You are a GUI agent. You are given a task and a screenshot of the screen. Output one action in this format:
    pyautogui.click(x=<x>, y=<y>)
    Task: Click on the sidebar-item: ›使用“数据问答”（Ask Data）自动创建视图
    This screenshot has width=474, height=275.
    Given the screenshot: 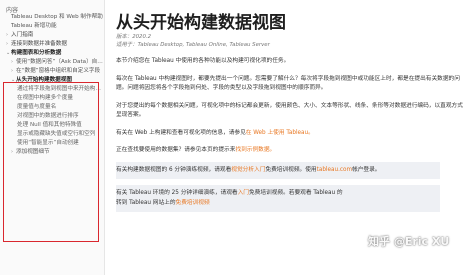 What is the action you would take?
    pyautogui.click(x=52, y=62)
    